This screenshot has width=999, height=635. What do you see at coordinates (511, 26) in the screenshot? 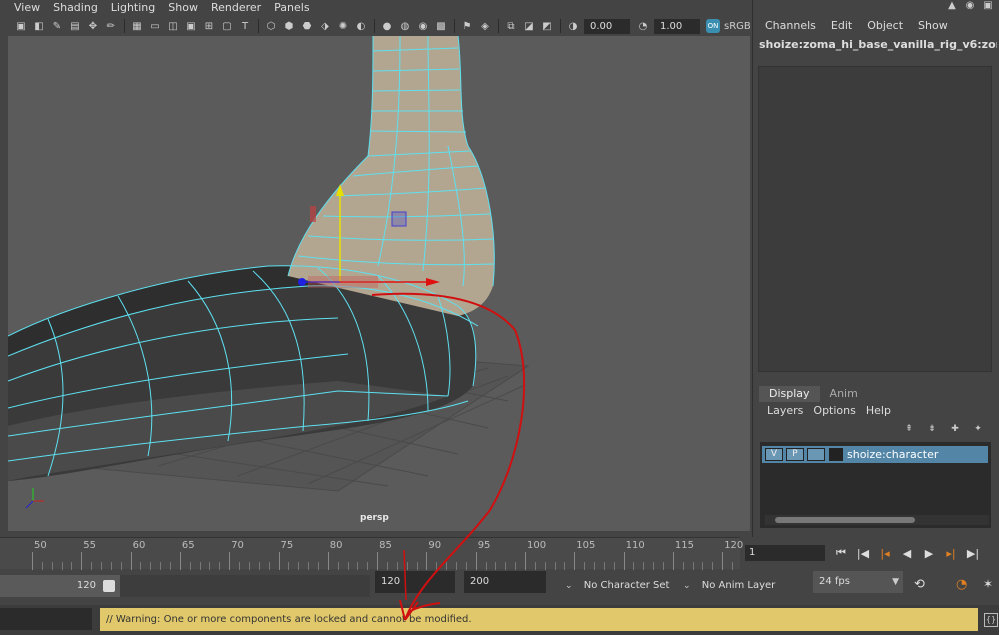
I see `xray-active-icon: ⧉` at bounding box center [511, 26].